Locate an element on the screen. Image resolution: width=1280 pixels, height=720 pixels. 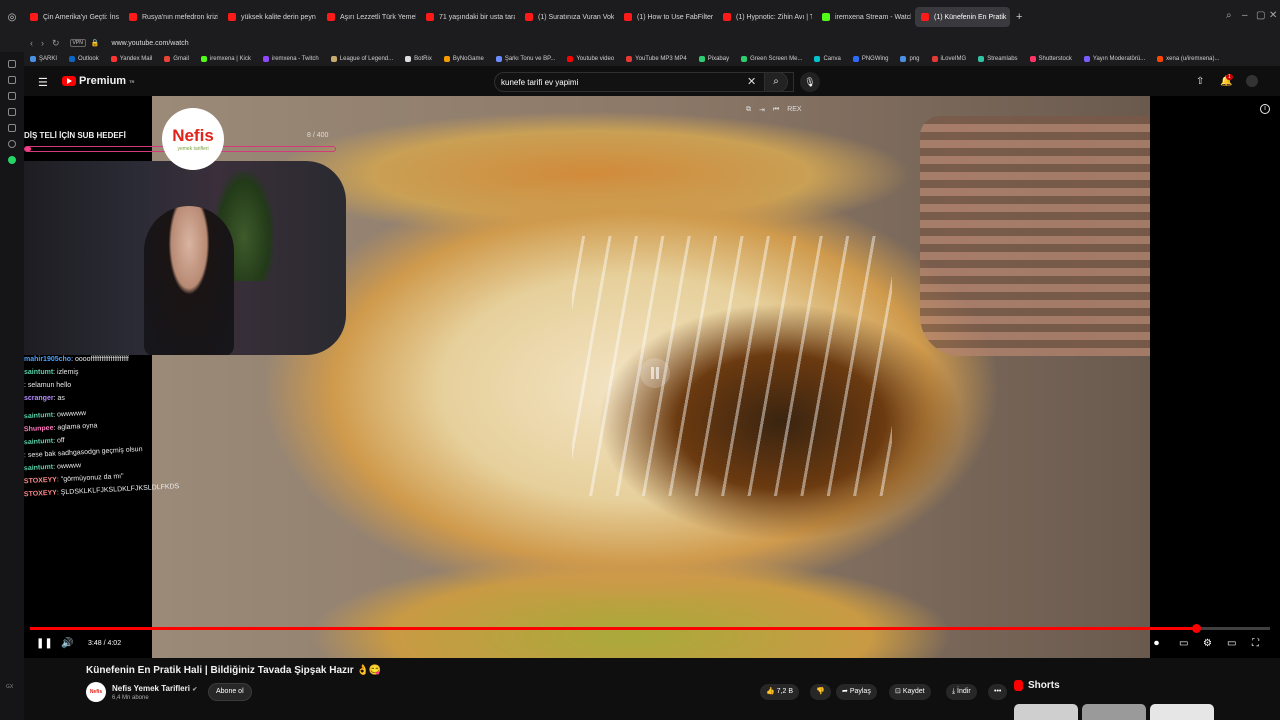
vpn-badge: VPN is located at coordinates (77, 43).